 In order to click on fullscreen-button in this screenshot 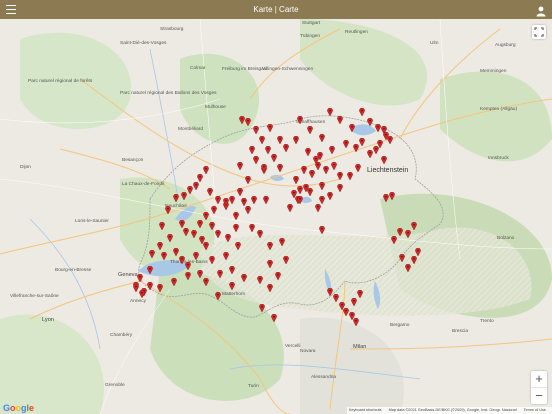, I will do `click(539, 32)`.